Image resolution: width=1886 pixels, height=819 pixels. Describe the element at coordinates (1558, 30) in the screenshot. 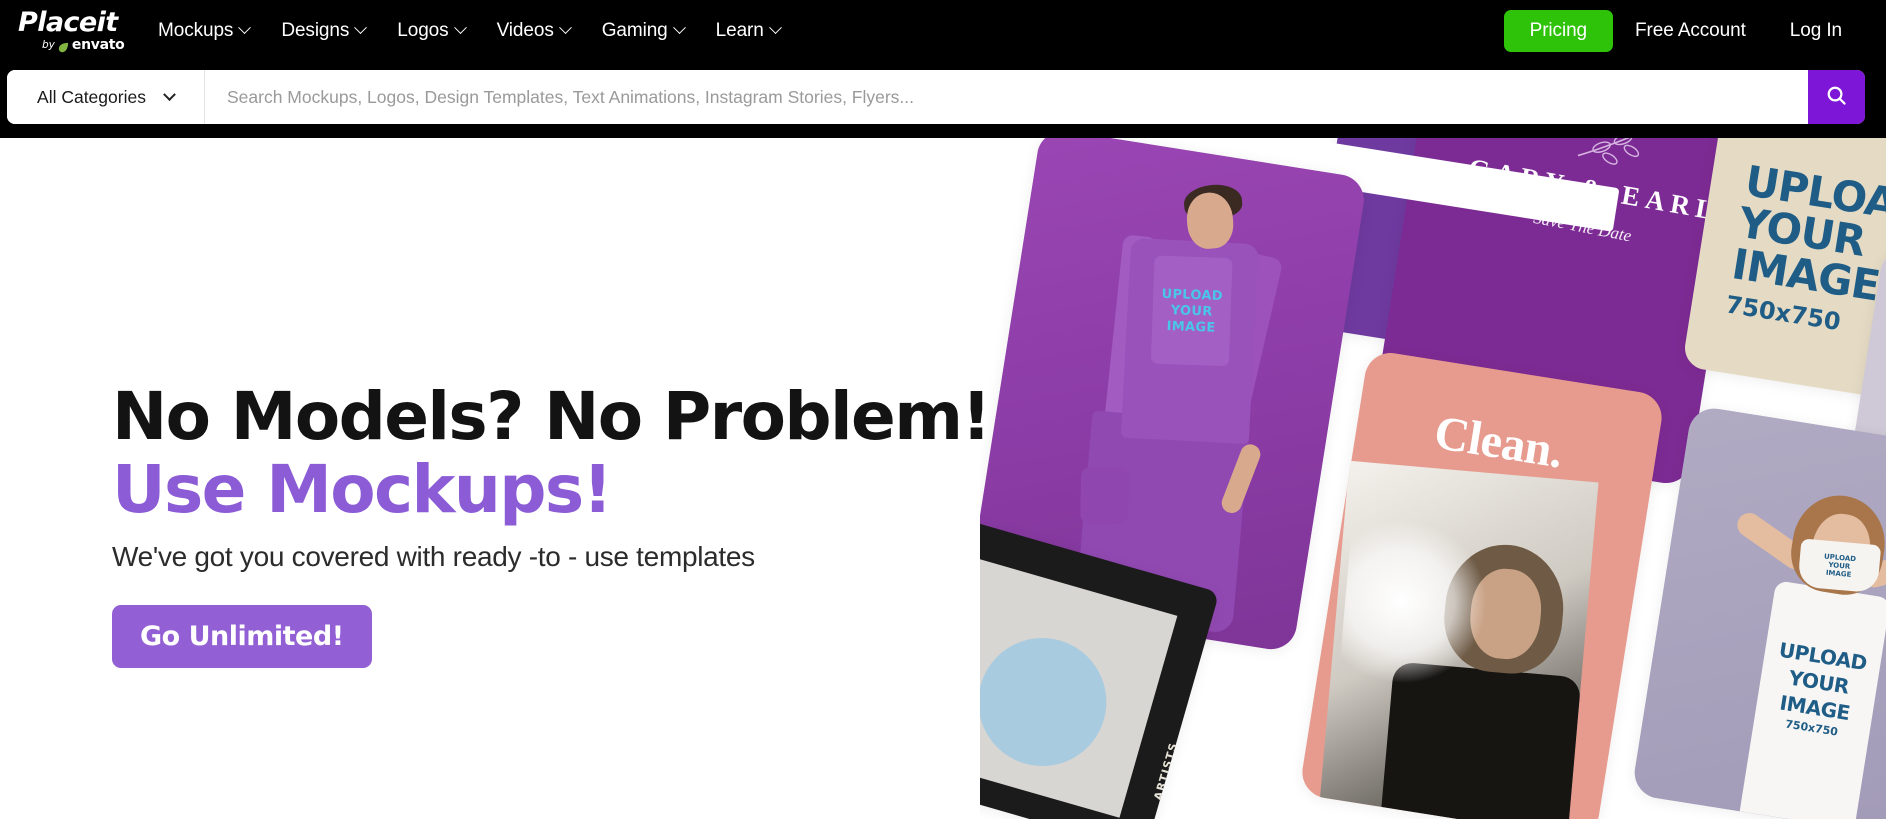

I see `pricing-button: Pricing` at that location.